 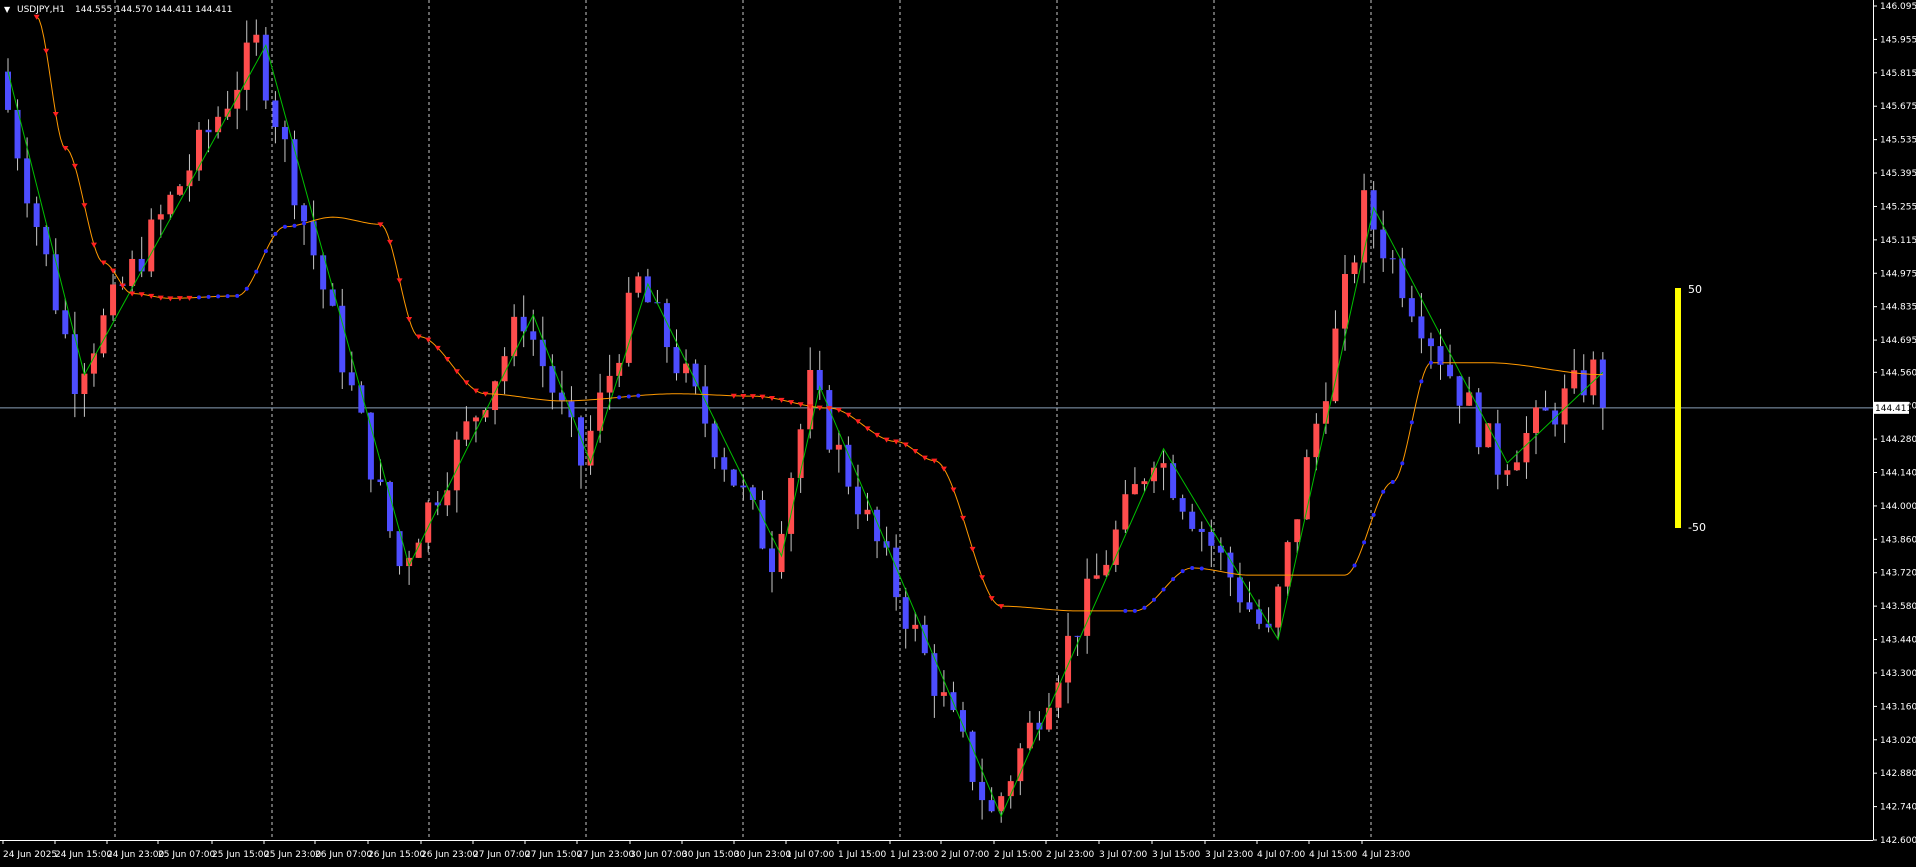 I want to click on price-tick-label: 142.880, so click(x=1898, y=774).